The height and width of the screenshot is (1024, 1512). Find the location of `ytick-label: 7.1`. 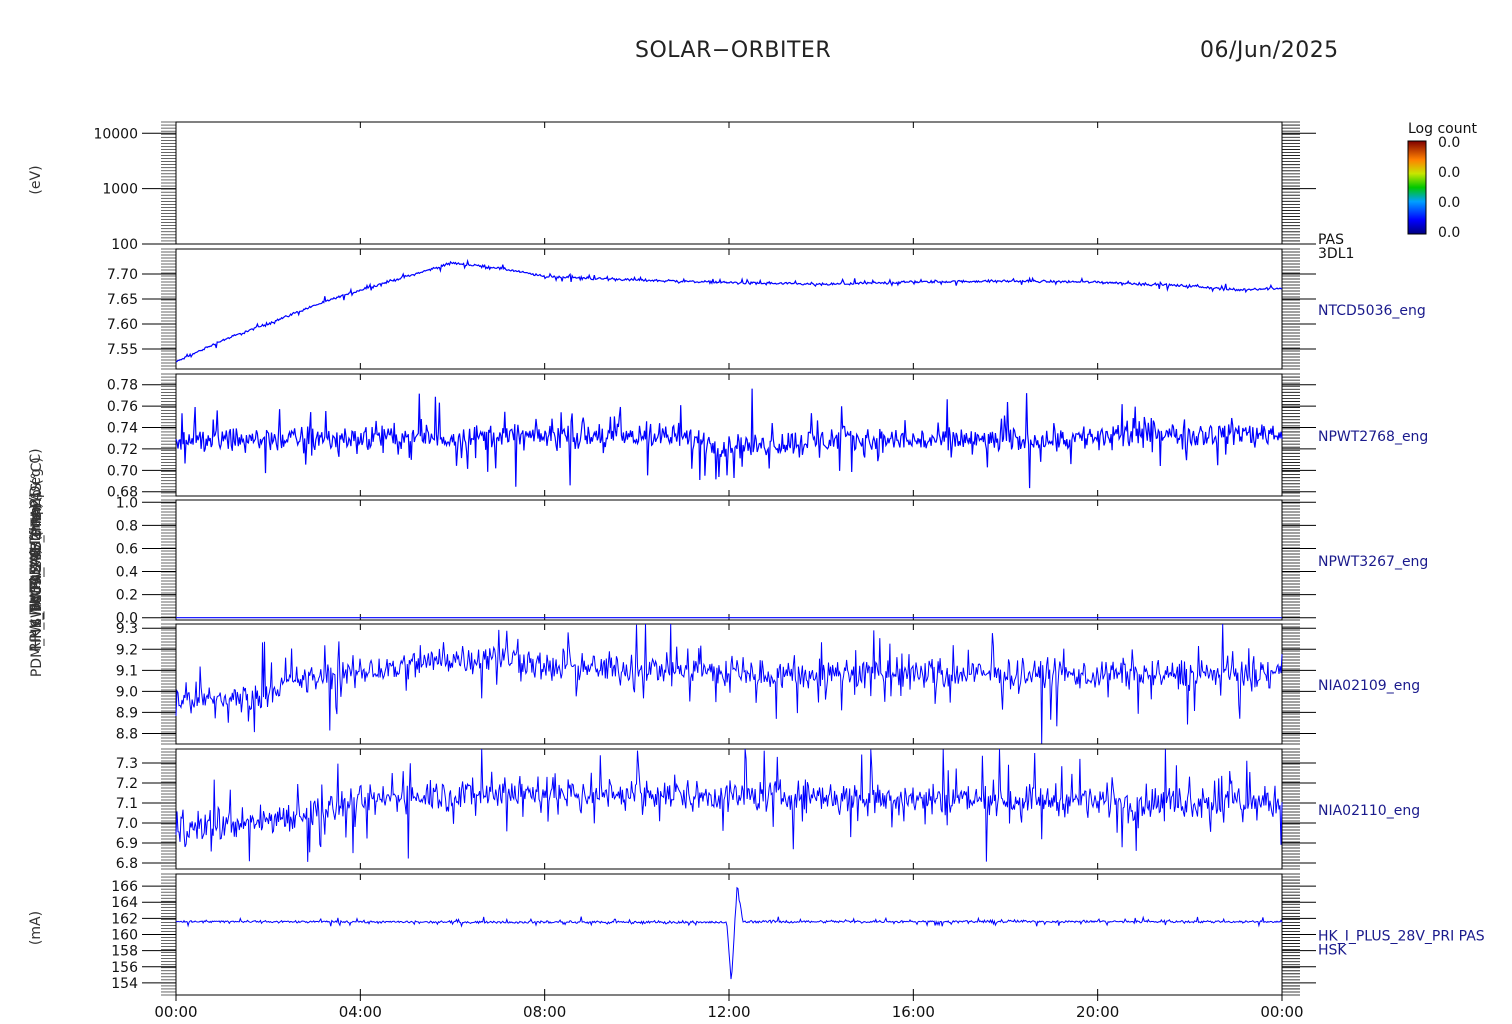

ytick-label: 7.1 is located at coordinates (127, 804).